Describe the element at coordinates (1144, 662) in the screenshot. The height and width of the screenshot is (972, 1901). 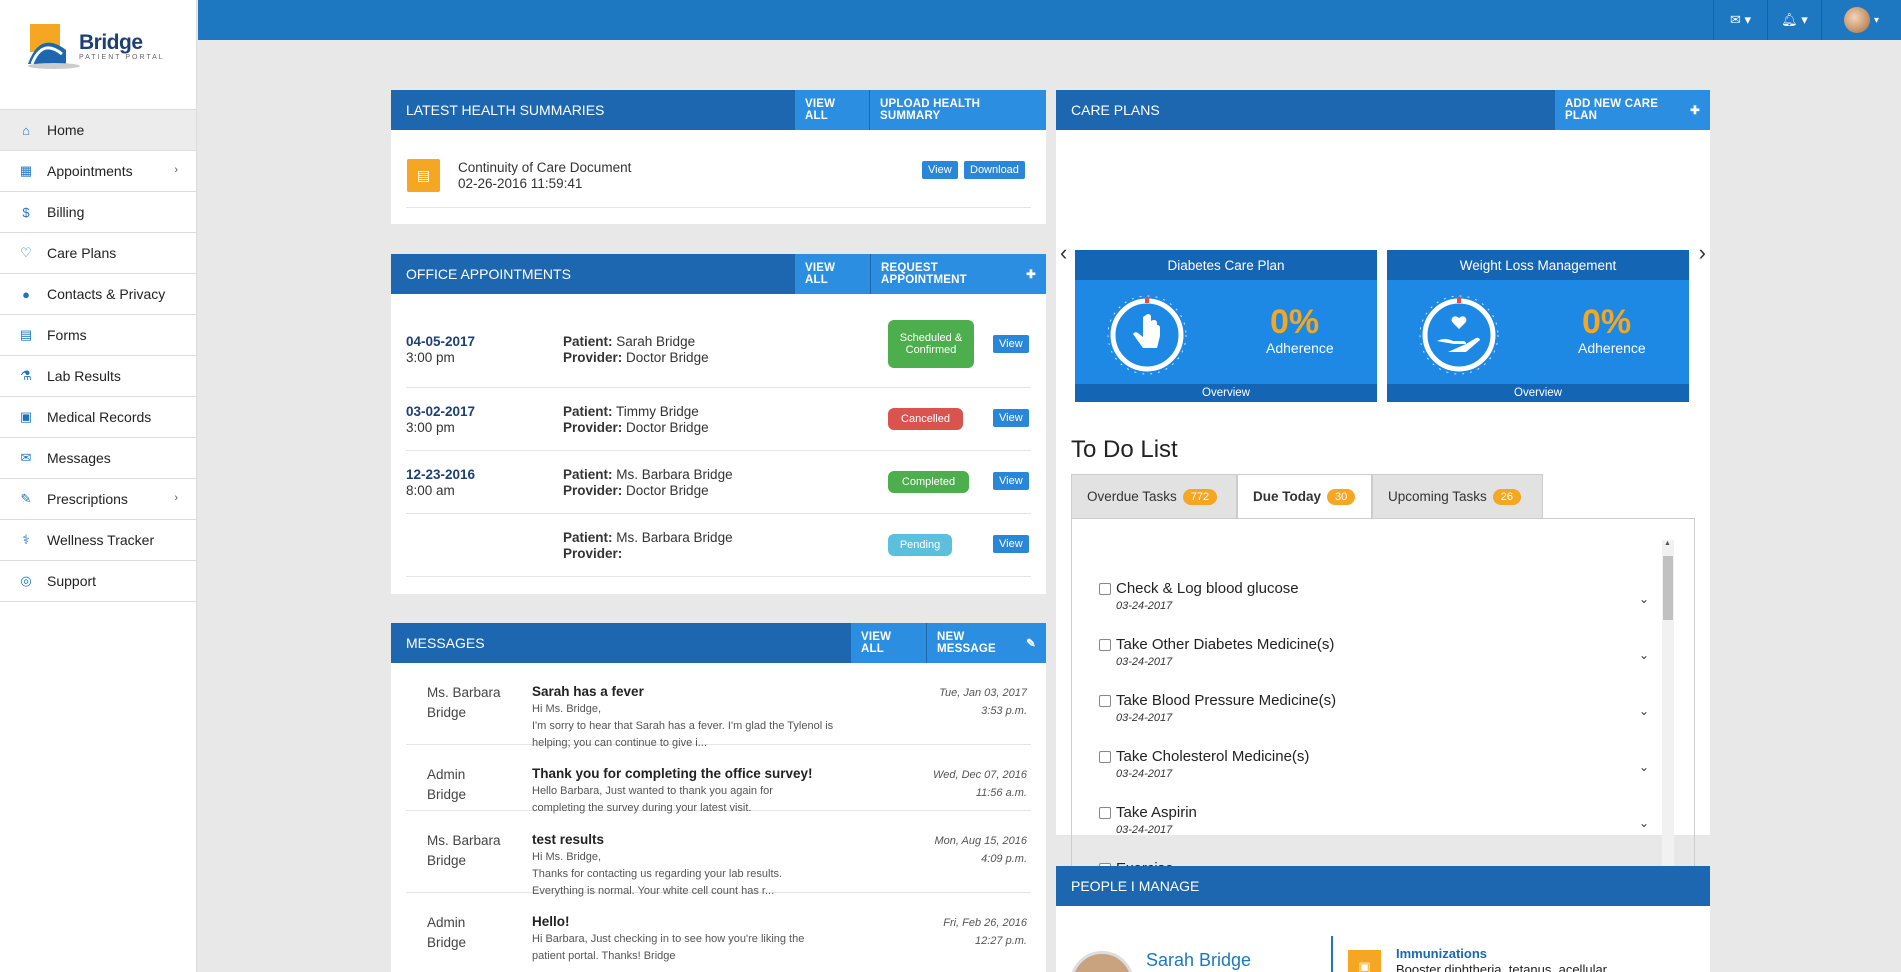
I see `task-date: 03-24-2017` at that location.